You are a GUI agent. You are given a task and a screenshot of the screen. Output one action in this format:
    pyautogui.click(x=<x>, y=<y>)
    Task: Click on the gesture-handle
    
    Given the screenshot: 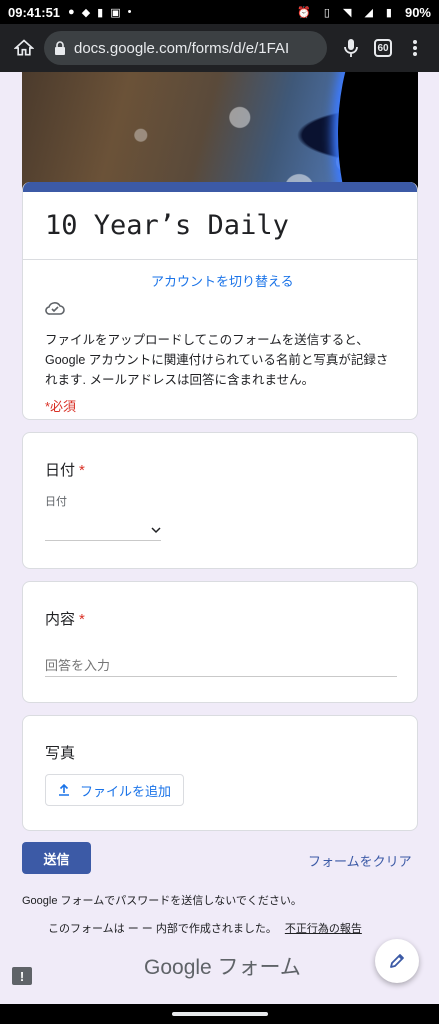 What is the action you would take?
    pyautogui.click(x=220, y=1014)
    